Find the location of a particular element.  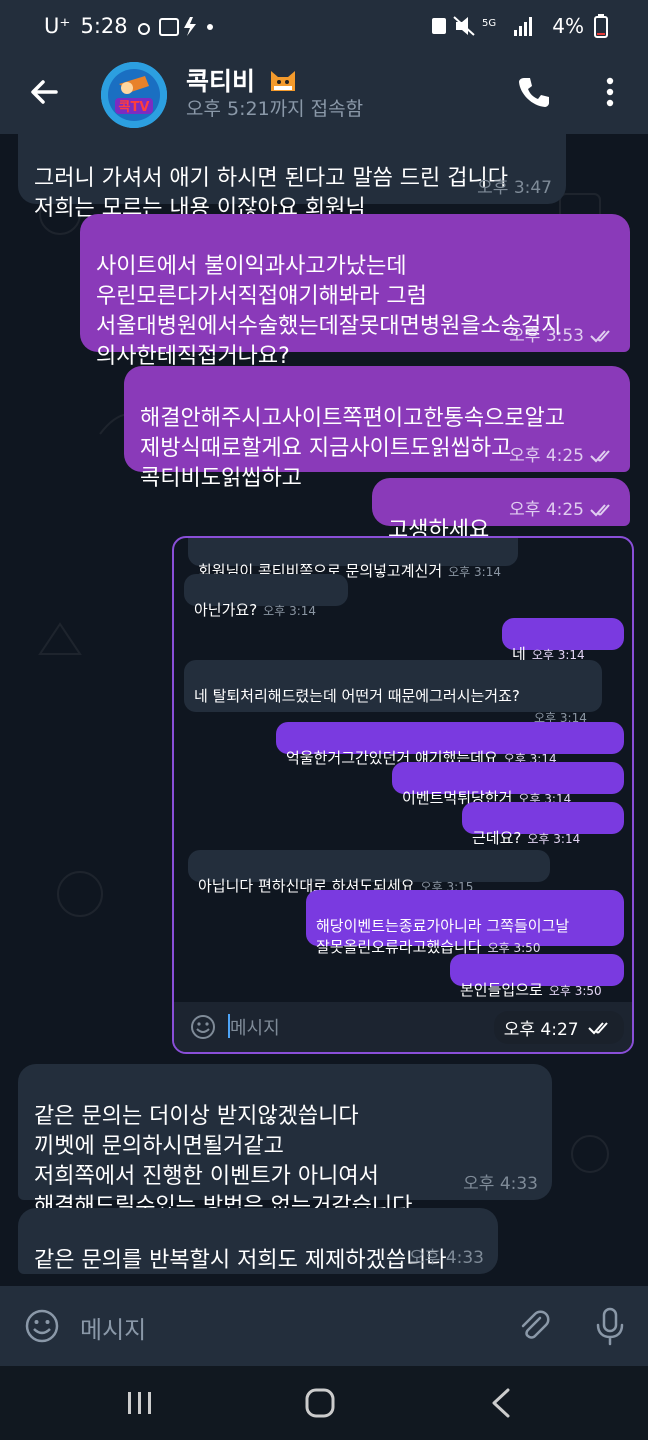

more-vertical-icon is located at coordinates (610, 92).